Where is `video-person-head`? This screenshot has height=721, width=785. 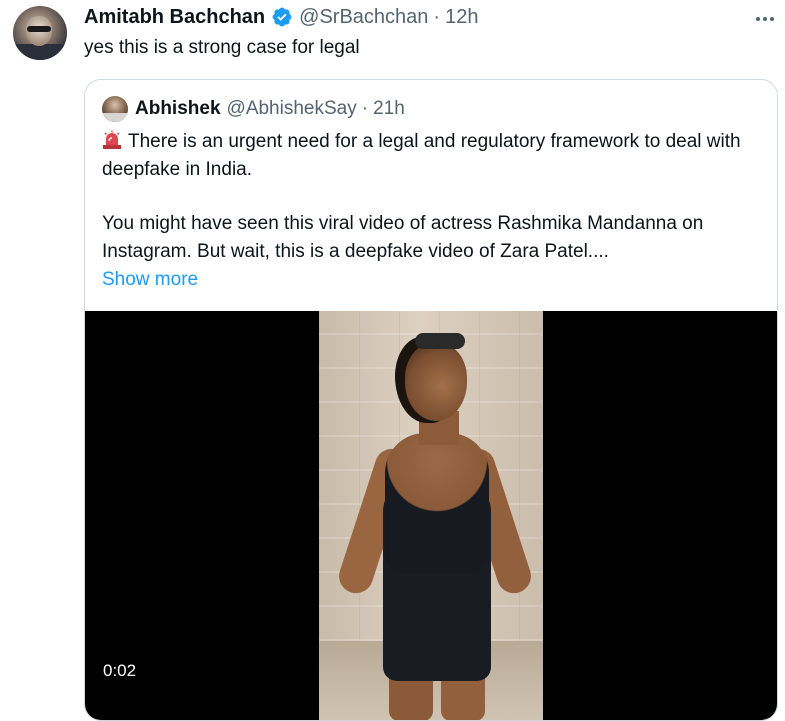
video-person-head is located at coordinates (436, 382).